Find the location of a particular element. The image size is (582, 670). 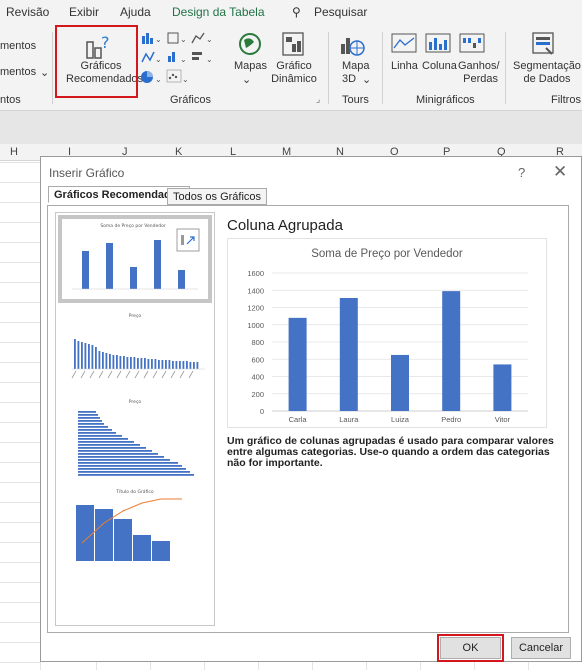

slicer-label: Segmentação de Dados is located at coordinates (547, 73).